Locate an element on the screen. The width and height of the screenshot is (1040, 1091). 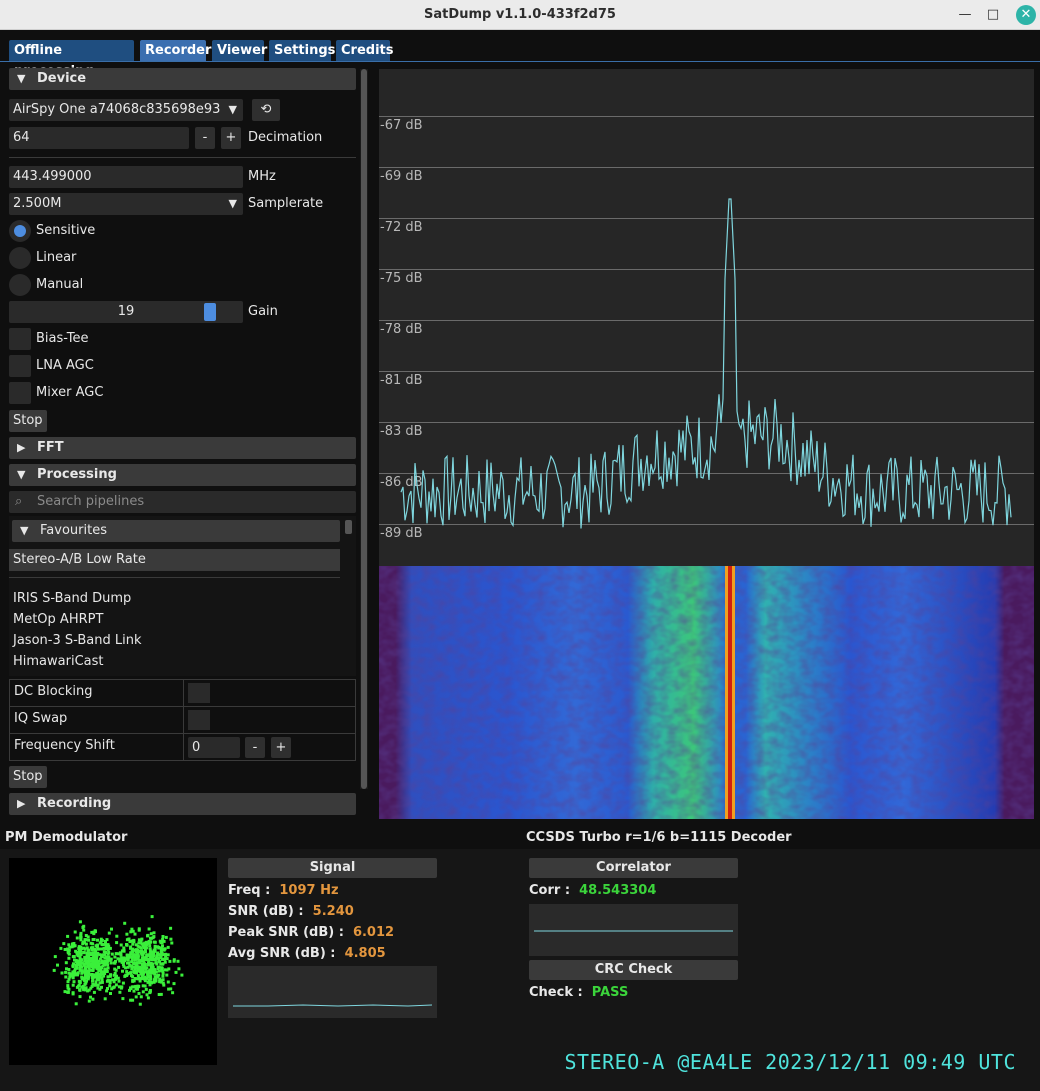
gain-slider-thumb is located at coordinates (210, 312).